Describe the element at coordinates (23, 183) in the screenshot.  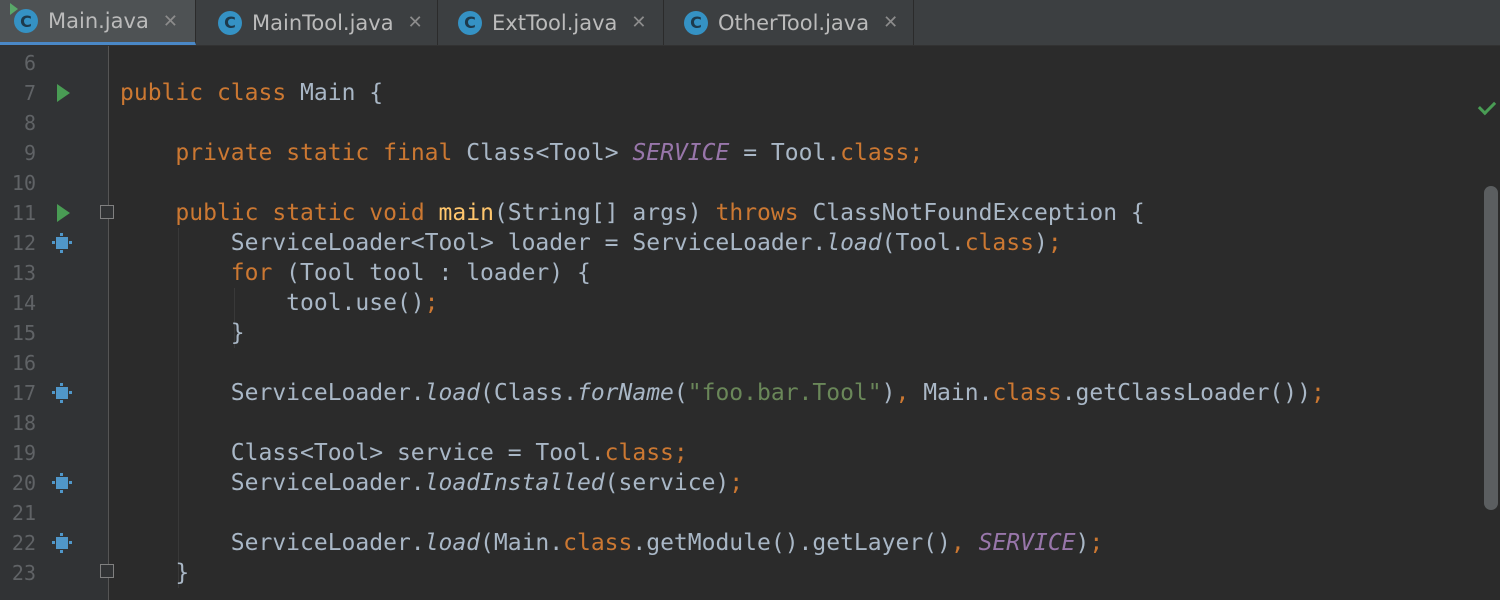
I see `line-number: 10` at that location.